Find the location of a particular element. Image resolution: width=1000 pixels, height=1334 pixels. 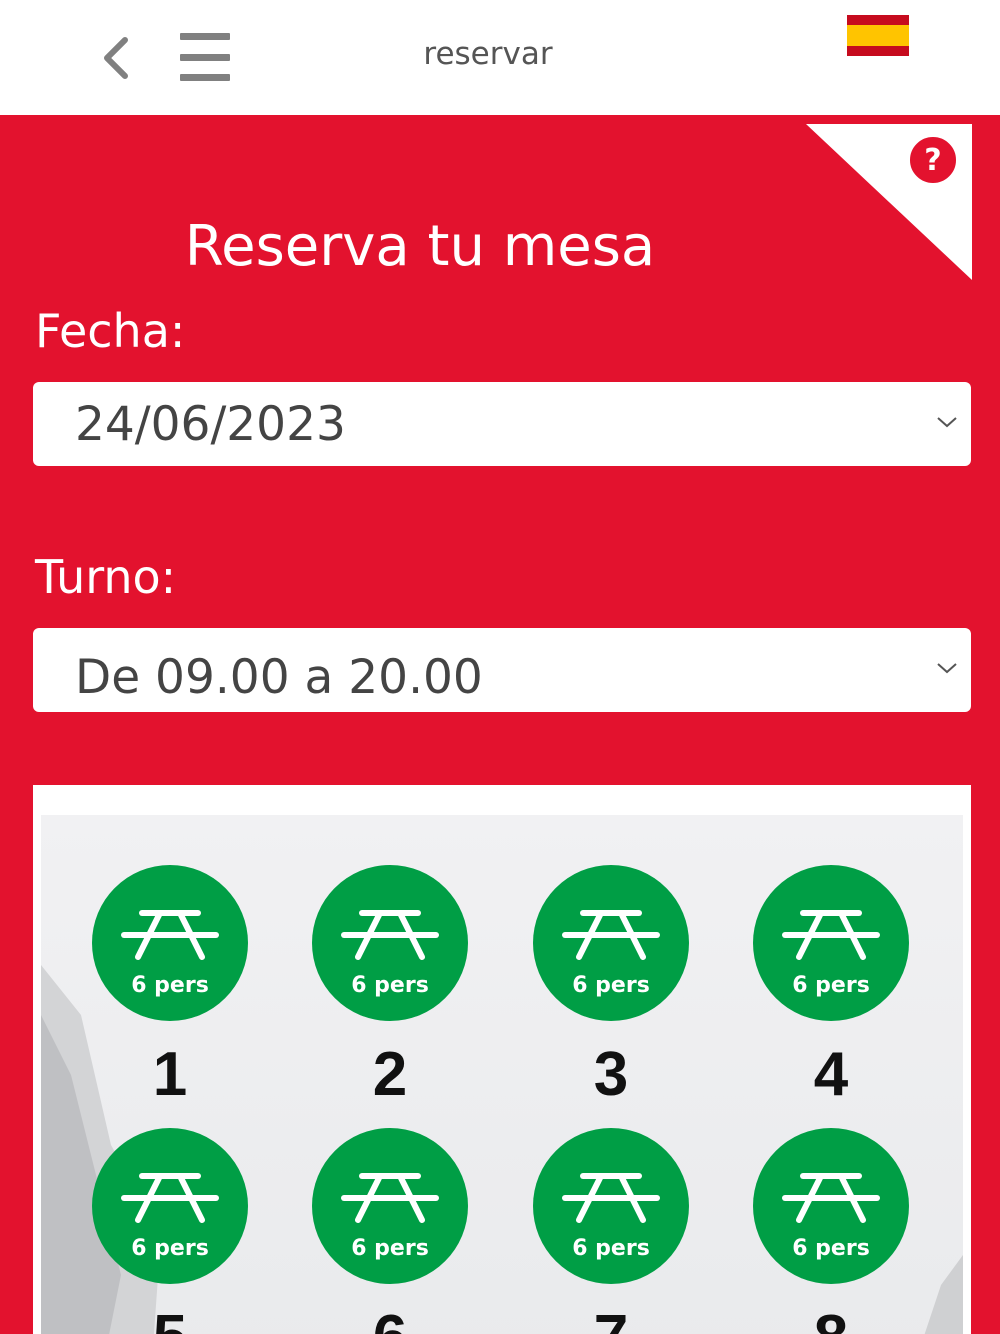

table-number: 8 is located at coordinates (831, 1318).